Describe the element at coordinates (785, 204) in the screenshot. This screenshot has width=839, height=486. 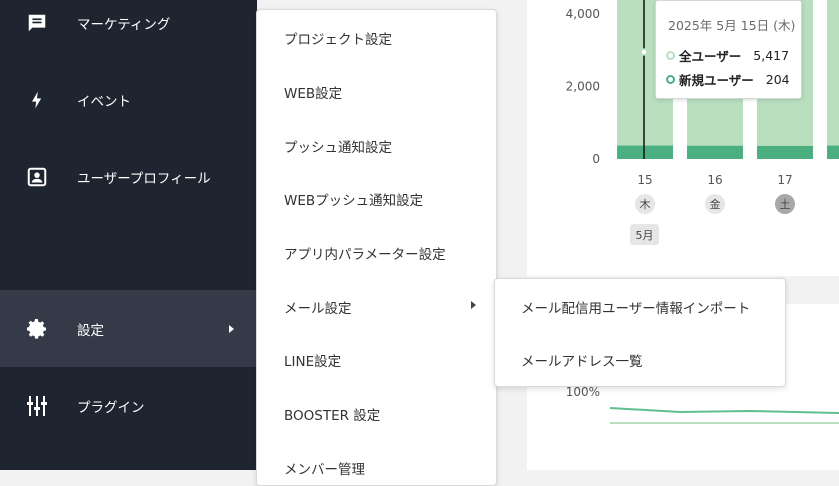
I see `weekday-label: 土` at that location.